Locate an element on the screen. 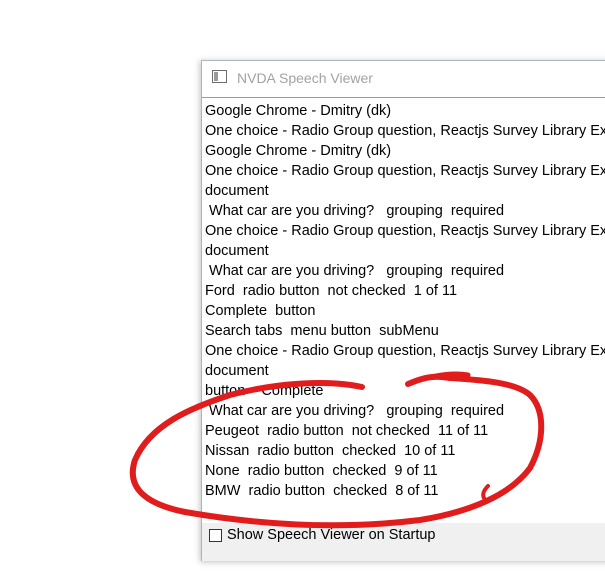 This screenshot has width=605, height=582. speech-log-line: BMW radio button checked 8 of 11 is located at coordinates (322, 491).